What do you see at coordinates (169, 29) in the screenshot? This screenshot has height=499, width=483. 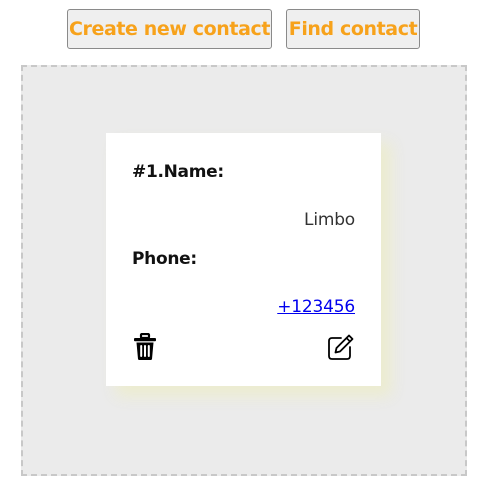 I see `create-contact-button: Create new contact` at bounding box center [169, 29].